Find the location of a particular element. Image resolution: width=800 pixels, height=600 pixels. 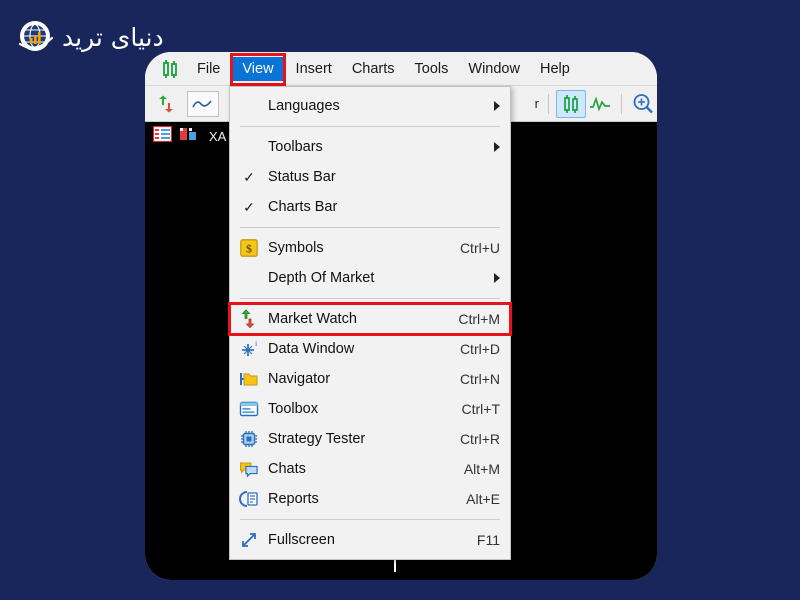

menu-item-tools: Tools is located at coordinates (432, 69).